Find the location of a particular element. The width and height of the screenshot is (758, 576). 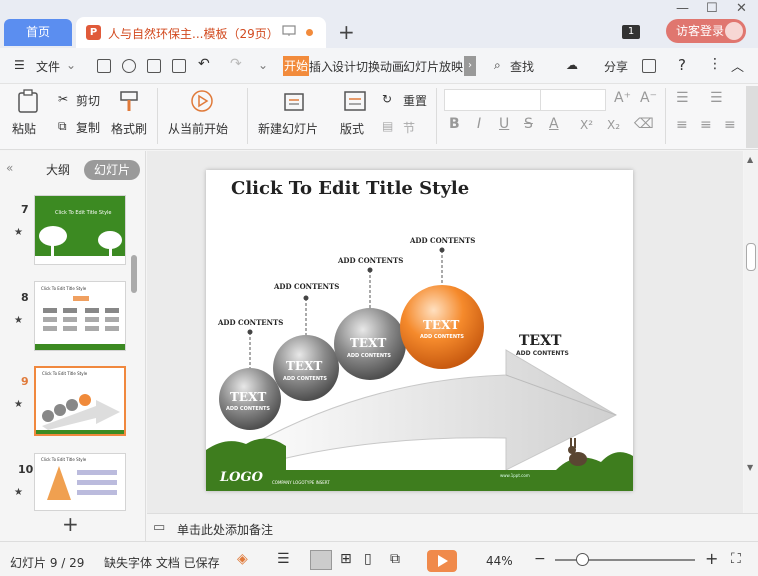

document-status: 缺失字体 文档 已保存 is located at coordinates (162, 562).